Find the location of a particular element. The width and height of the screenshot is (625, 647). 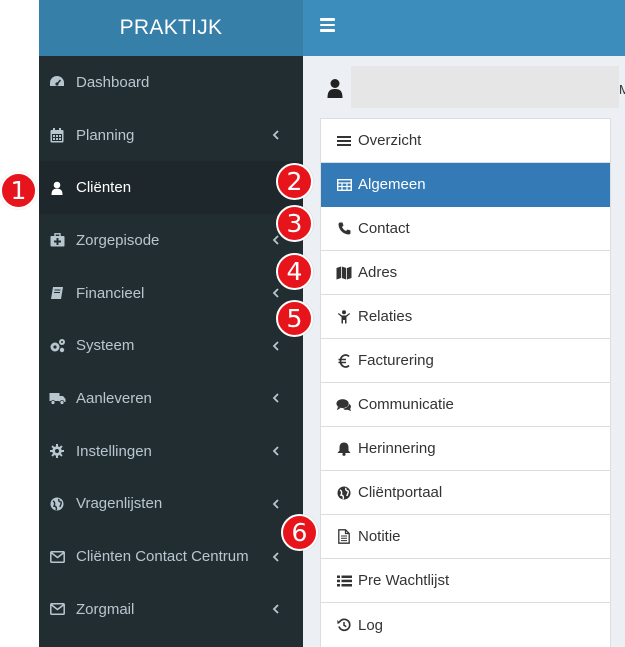

annotation-badge-1: 1 is located at coordinates (18, 190).